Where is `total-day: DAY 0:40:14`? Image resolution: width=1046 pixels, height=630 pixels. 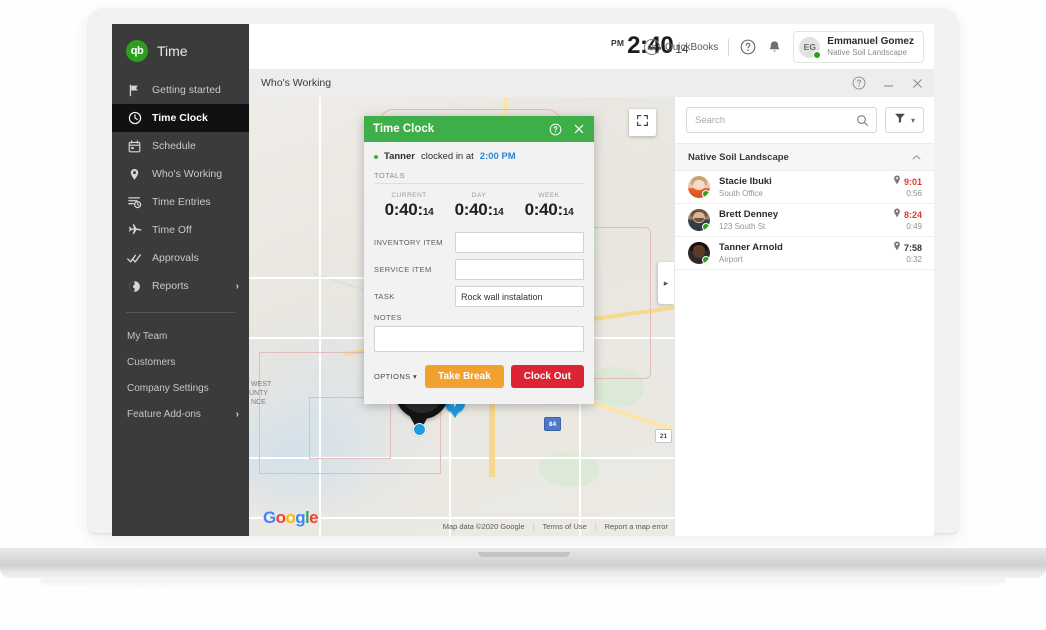 total-day: DAY 0:40:14 is located at coordinates (479, 206).